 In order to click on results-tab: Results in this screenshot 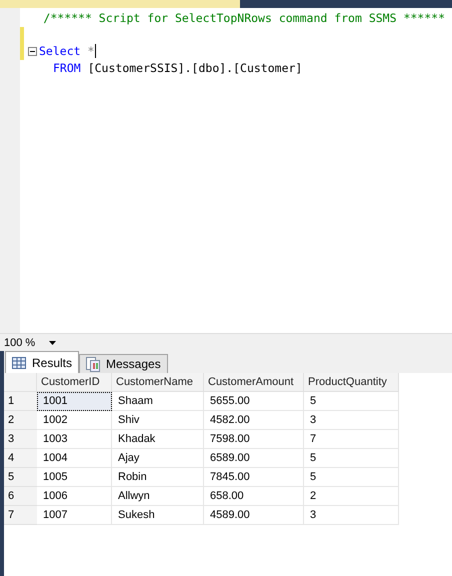, I will do `click(42, 362)`.